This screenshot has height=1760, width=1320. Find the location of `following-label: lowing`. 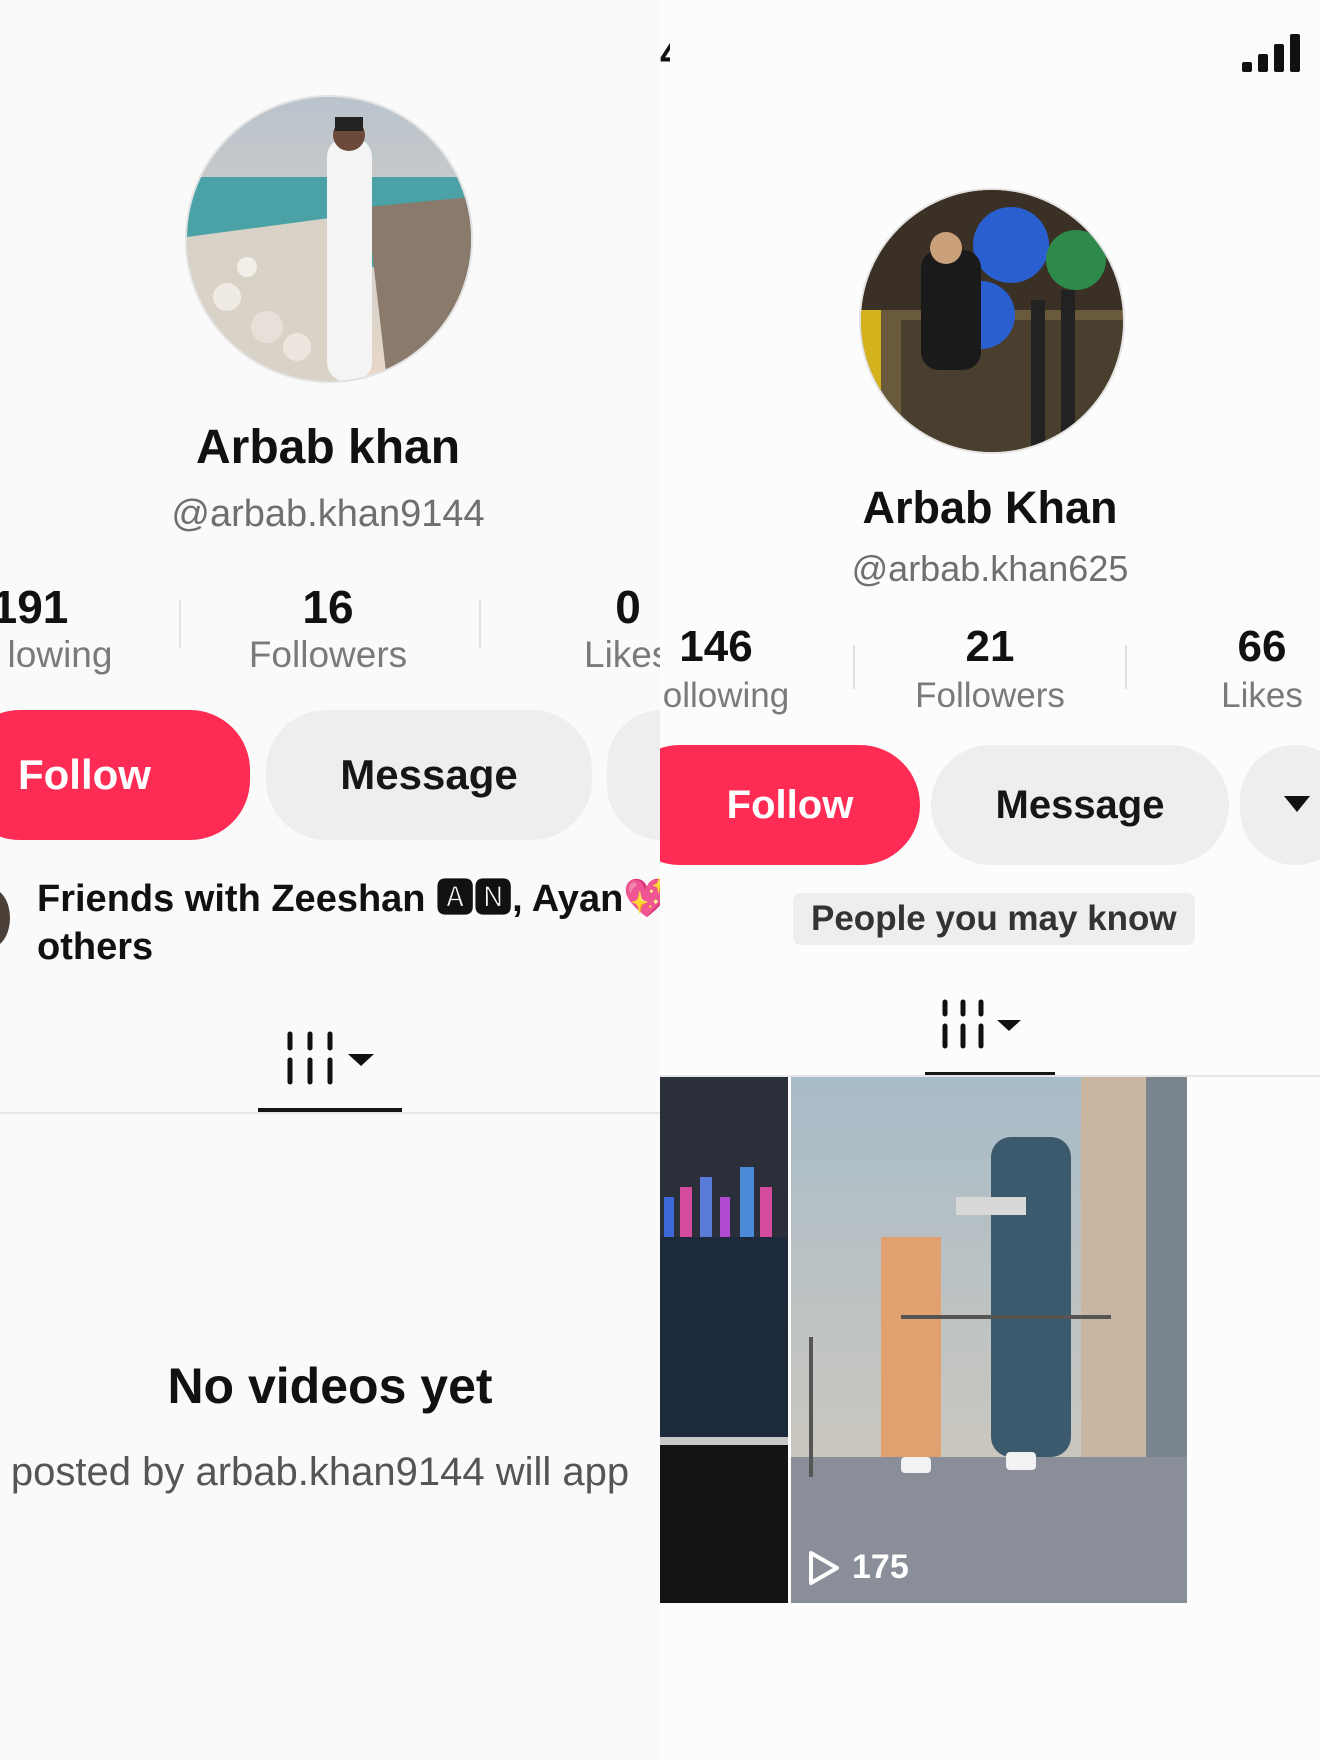

following-label: lowing is located at coordinates (60, 655).